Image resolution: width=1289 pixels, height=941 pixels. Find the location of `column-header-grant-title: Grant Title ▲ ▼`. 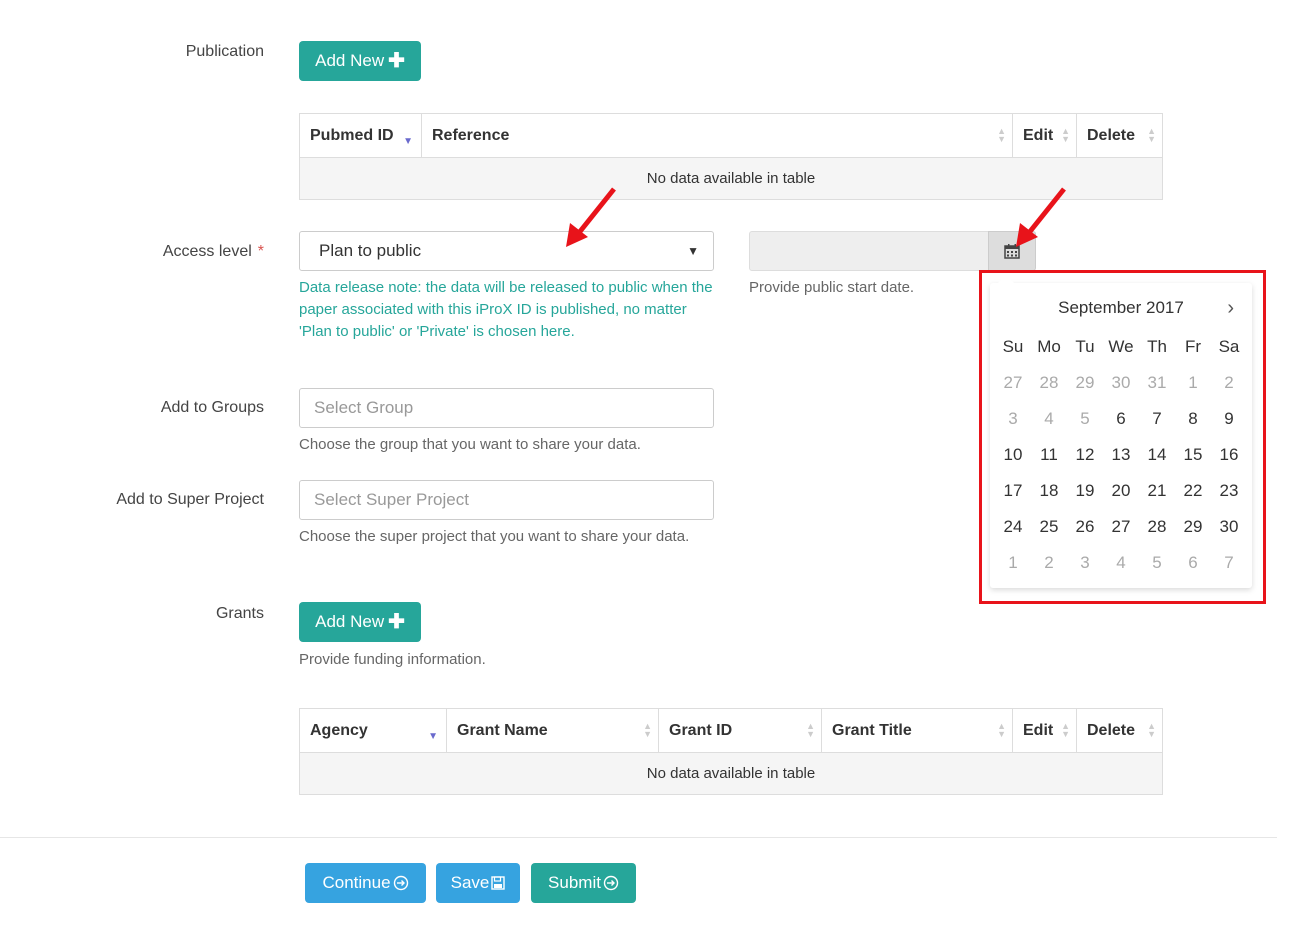

column-header-grant-title: Grant Title ▲ ▼ is located at coordinates (917, 730).